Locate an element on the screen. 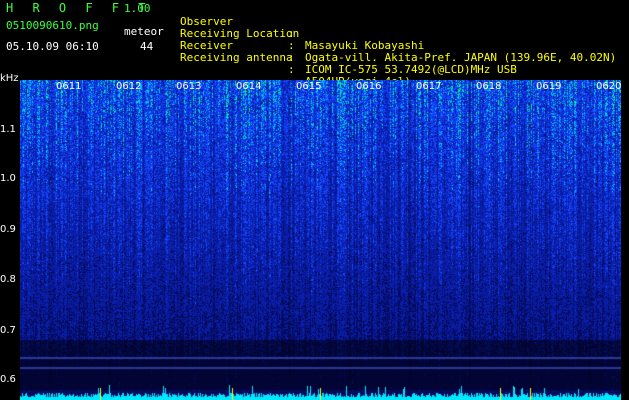 The width and height of the screenshot is (629, 400). capture-datetime: 05.10.09 06:10 is located at coordinates (52, 46).